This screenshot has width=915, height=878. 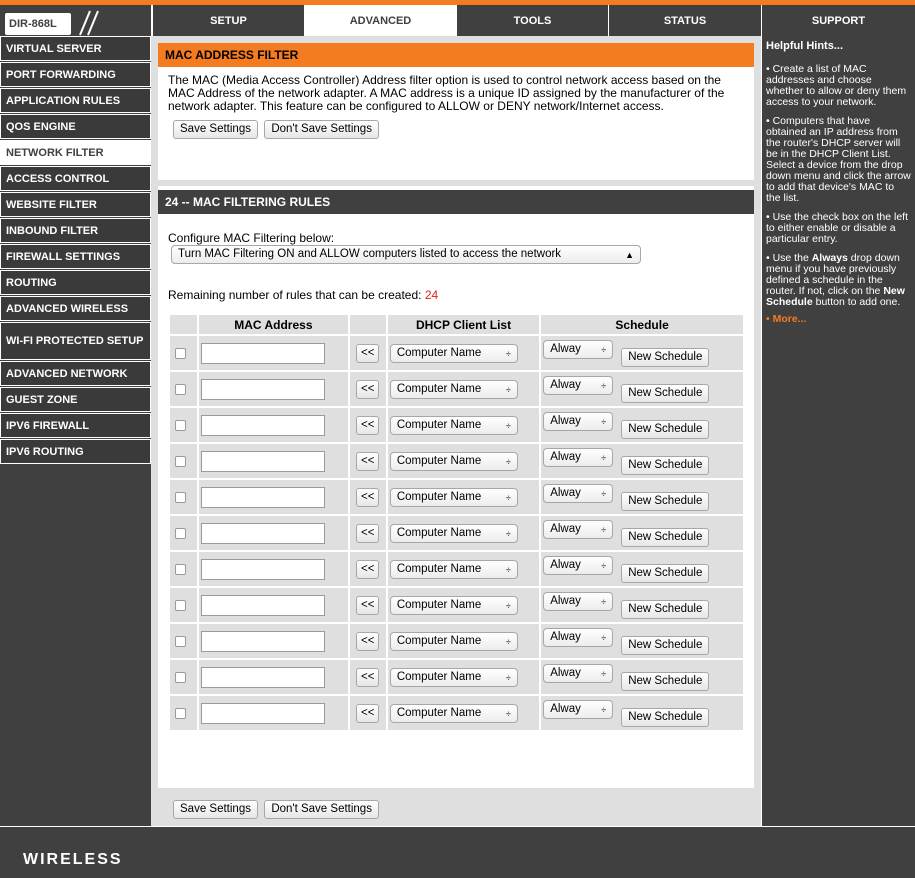 I want to click on sidebar-item-guest-zone: GUEST ZONE, so click(x=75, y=399).